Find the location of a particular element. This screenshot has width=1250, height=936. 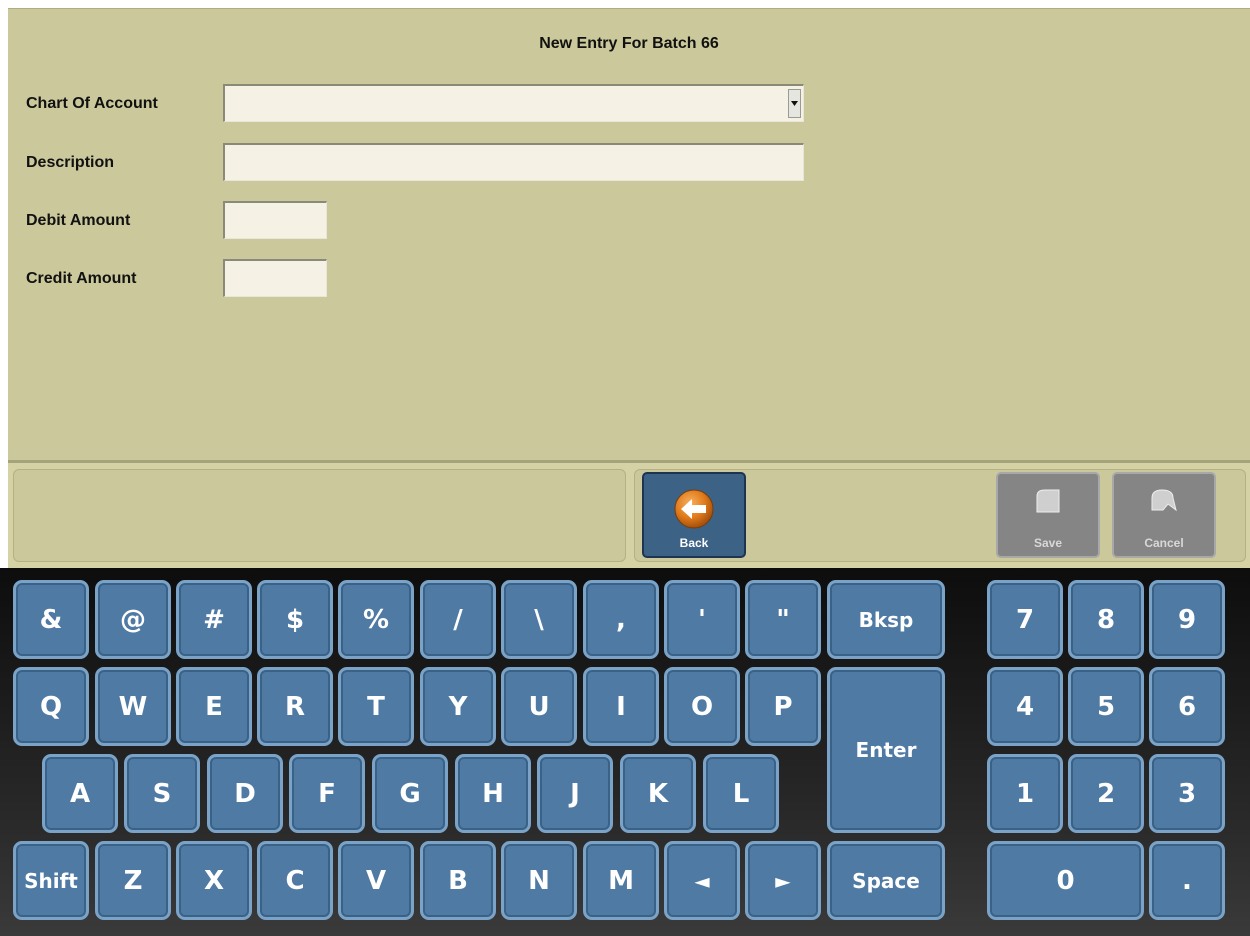

save-button: Save is located at coordinates (1048, 515).